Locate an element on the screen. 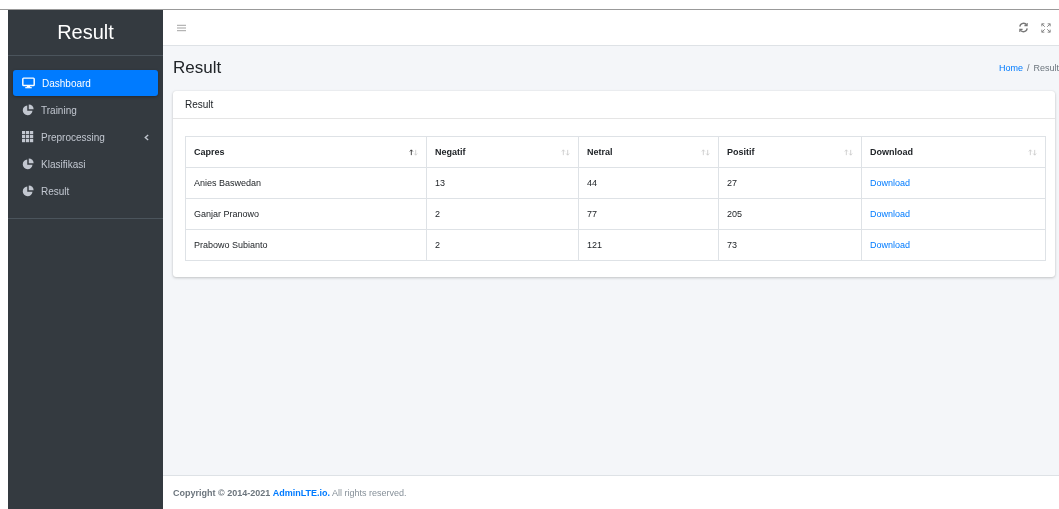 Image resolution: width=1059 pixels, height=509 pixels. sidebar-item: Dashboard is located at coordinates (85, 83).